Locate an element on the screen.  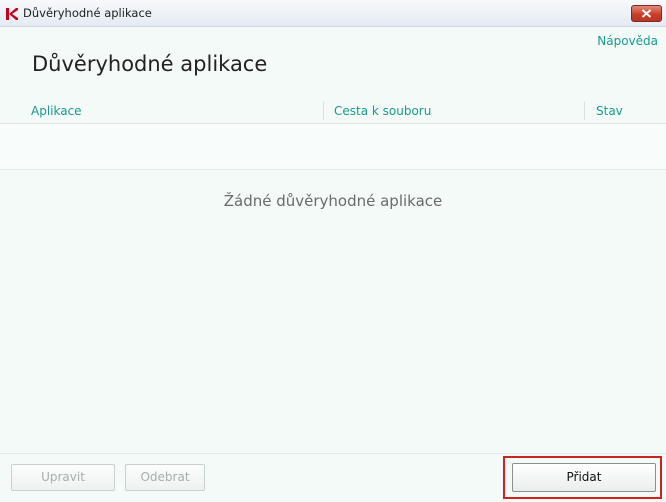
close-button is located at coordinates (646, 13).